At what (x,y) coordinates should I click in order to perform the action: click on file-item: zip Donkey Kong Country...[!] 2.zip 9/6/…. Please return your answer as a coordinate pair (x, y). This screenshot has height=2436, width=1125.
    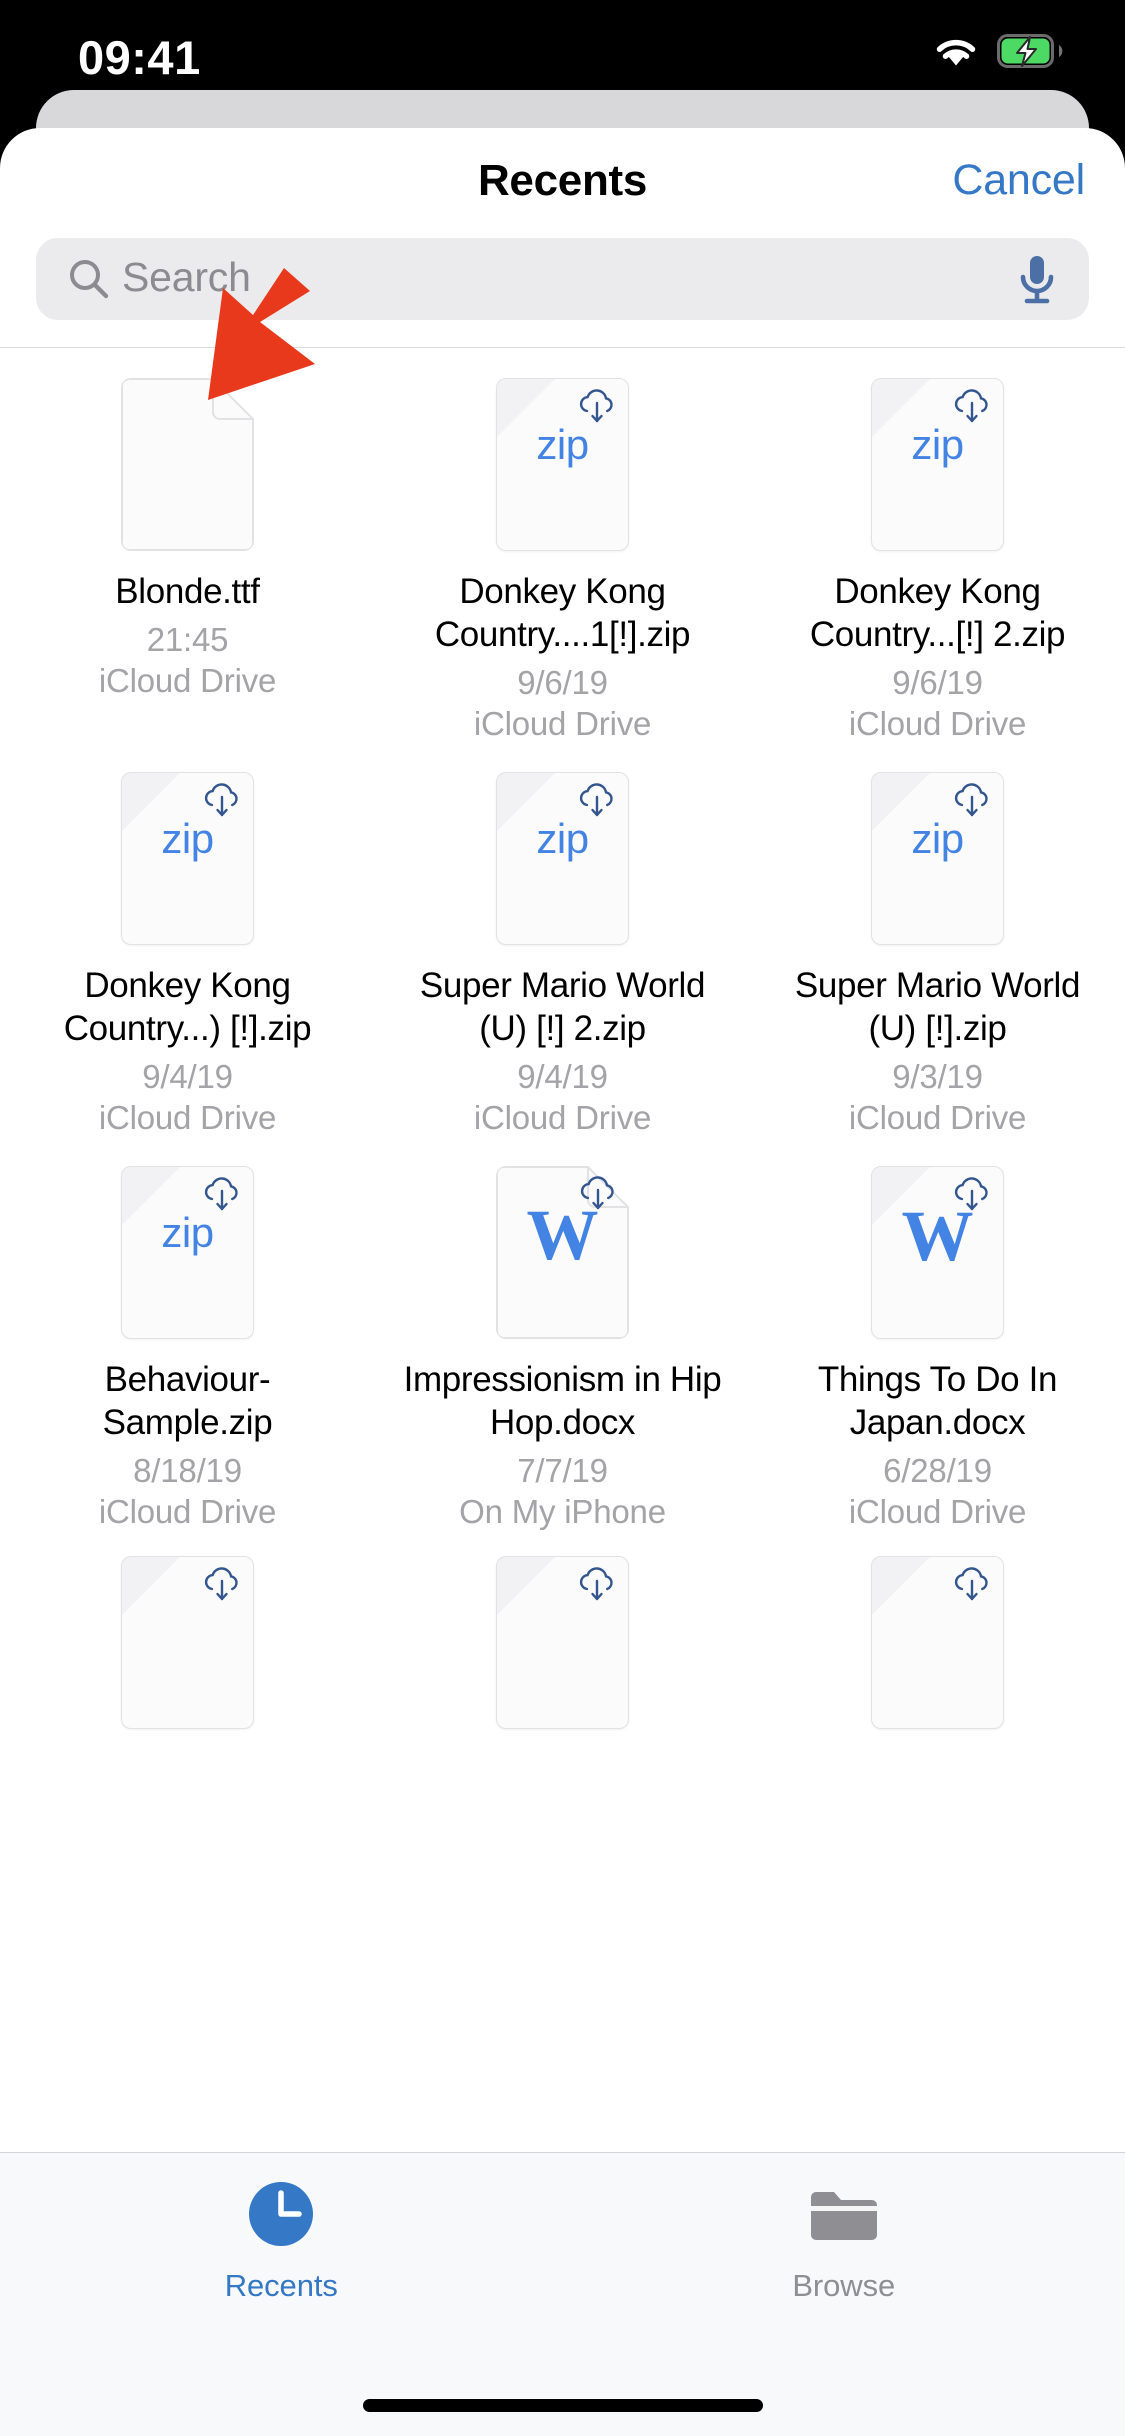
    Looking at the image, I should click on (937, 547).